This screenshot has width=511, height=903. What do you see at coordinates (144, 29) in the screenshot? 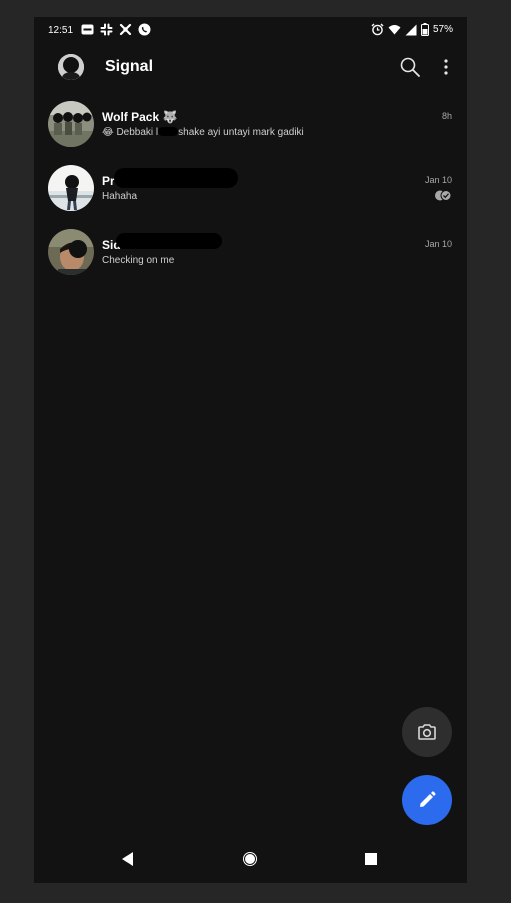
I see `whatsapp-icon` at bounding box center [144, 29].